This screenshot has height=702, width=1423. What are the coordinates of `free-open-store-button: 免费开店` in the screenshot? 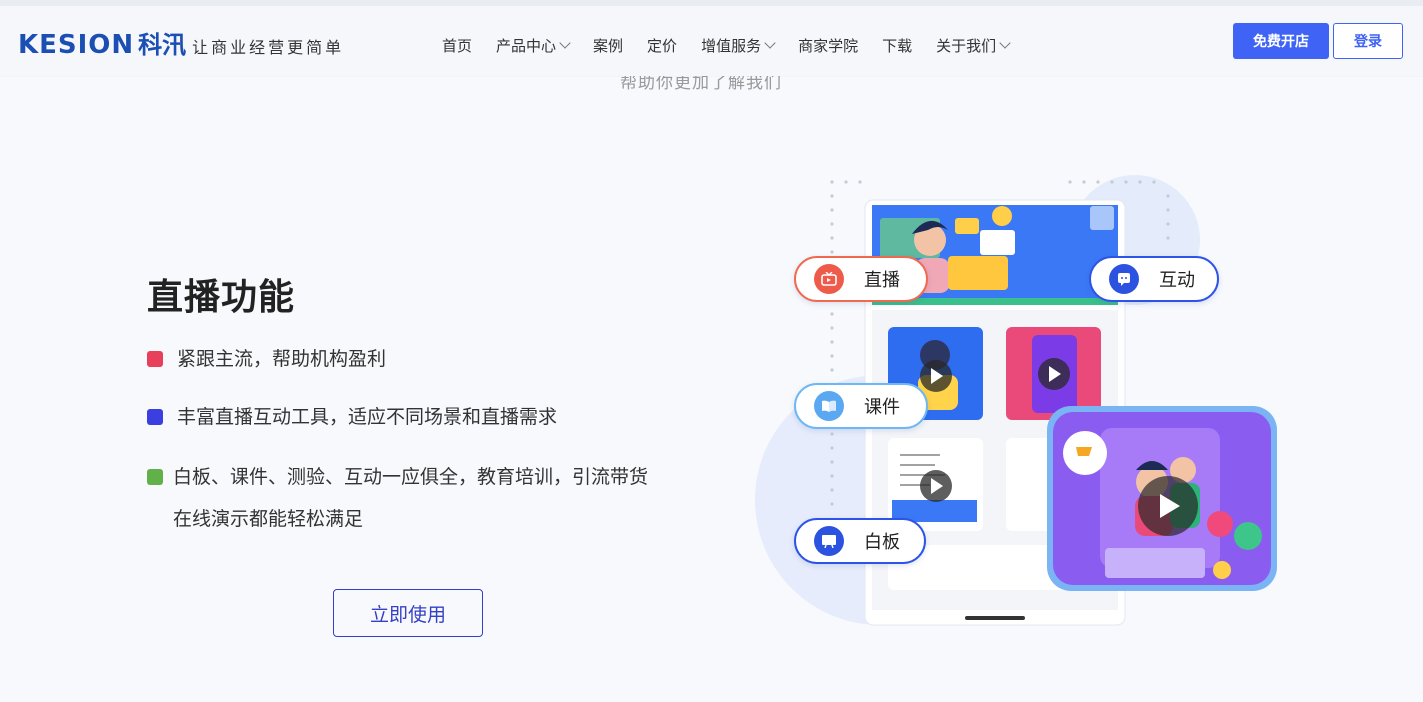 It's located at (1281, 41).